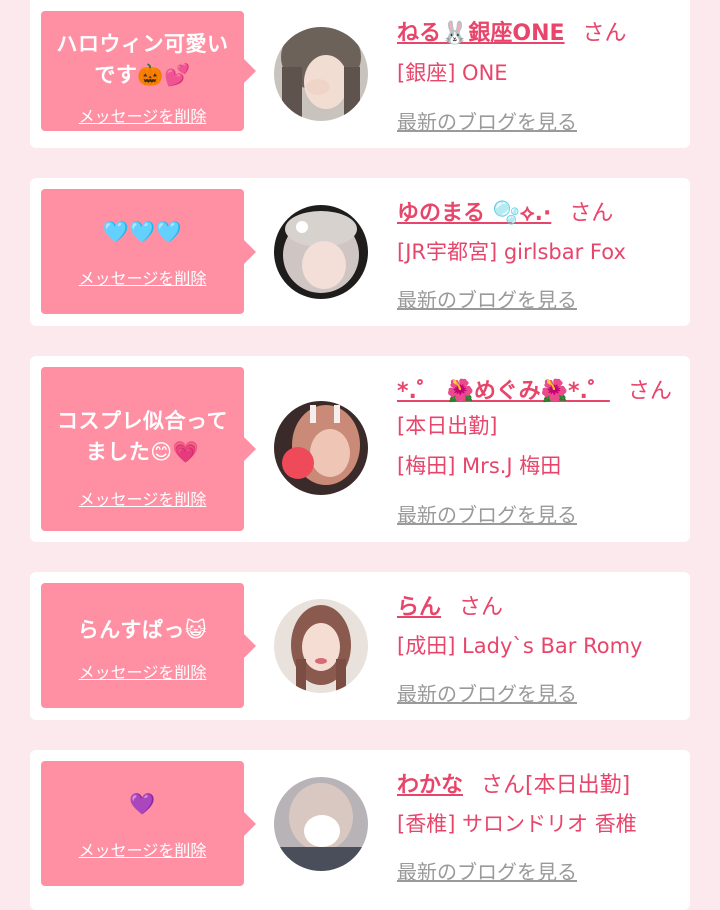 Image resolution: width=720 pixels, height=910 pixels. I want to click on cast-name-link: *.゜ 🌺めぐみ🌺*.゜, so click(503, 391).